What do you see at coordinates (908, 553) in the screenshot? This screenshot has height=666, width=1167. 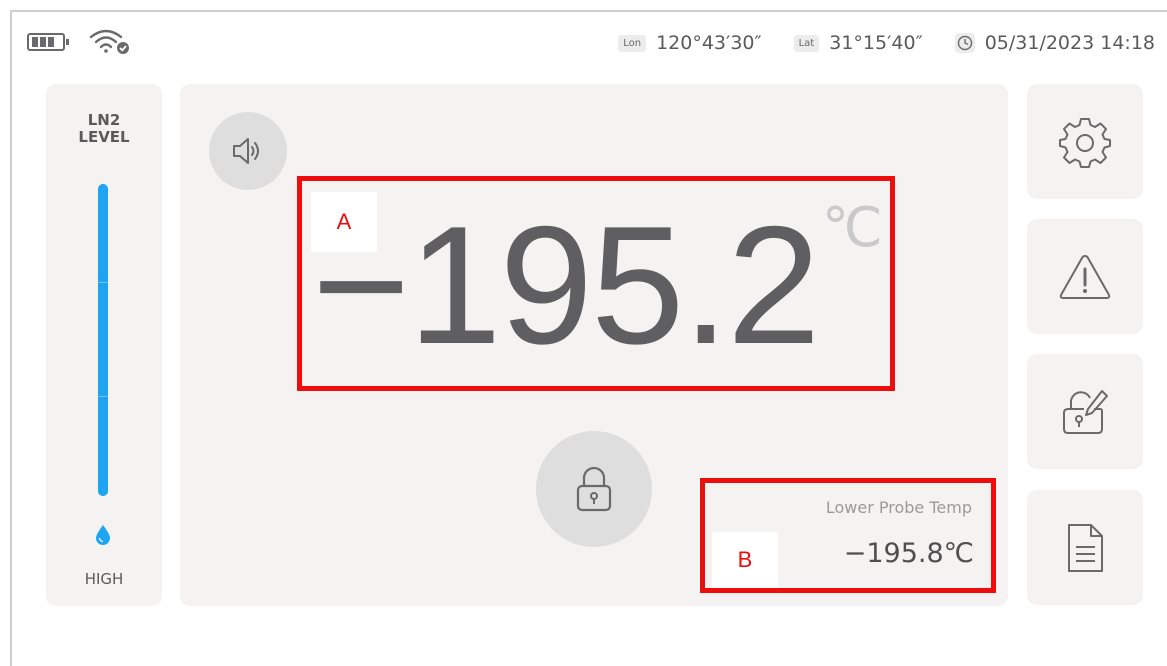 I see `lower-probe-value: −195.8℃` at bounding box center [908, 553].